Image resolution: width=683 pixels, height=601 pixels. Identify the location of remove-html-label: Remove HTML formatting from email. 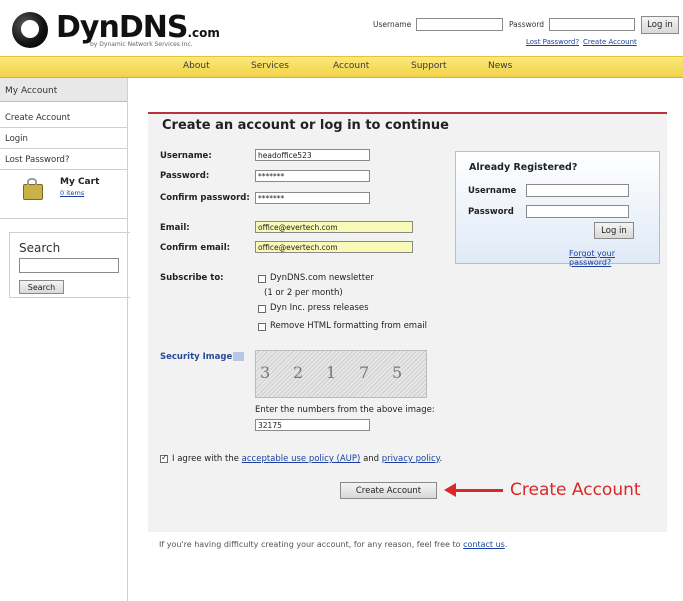
(349, 326).